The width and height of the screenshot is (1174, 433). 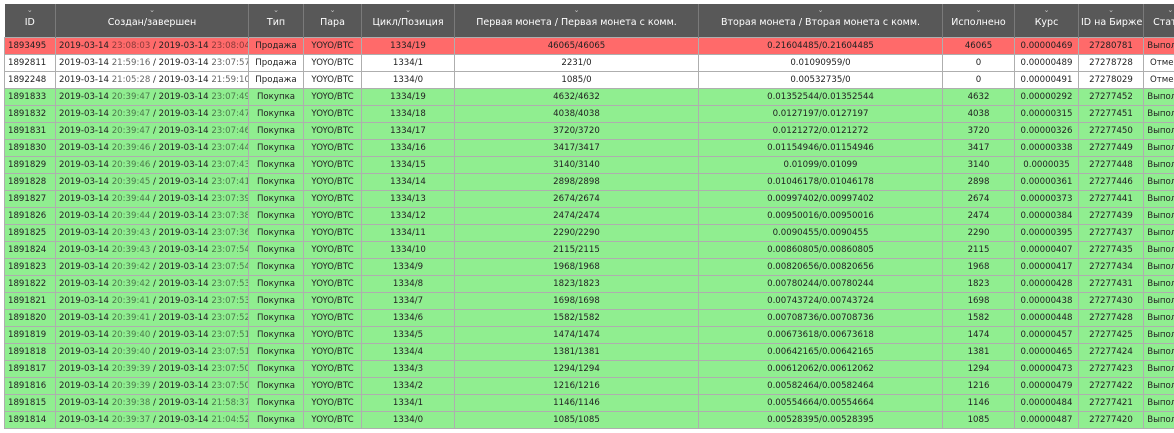 I want to click on completed-time: 23:07:51, so click(x=230, y=352).